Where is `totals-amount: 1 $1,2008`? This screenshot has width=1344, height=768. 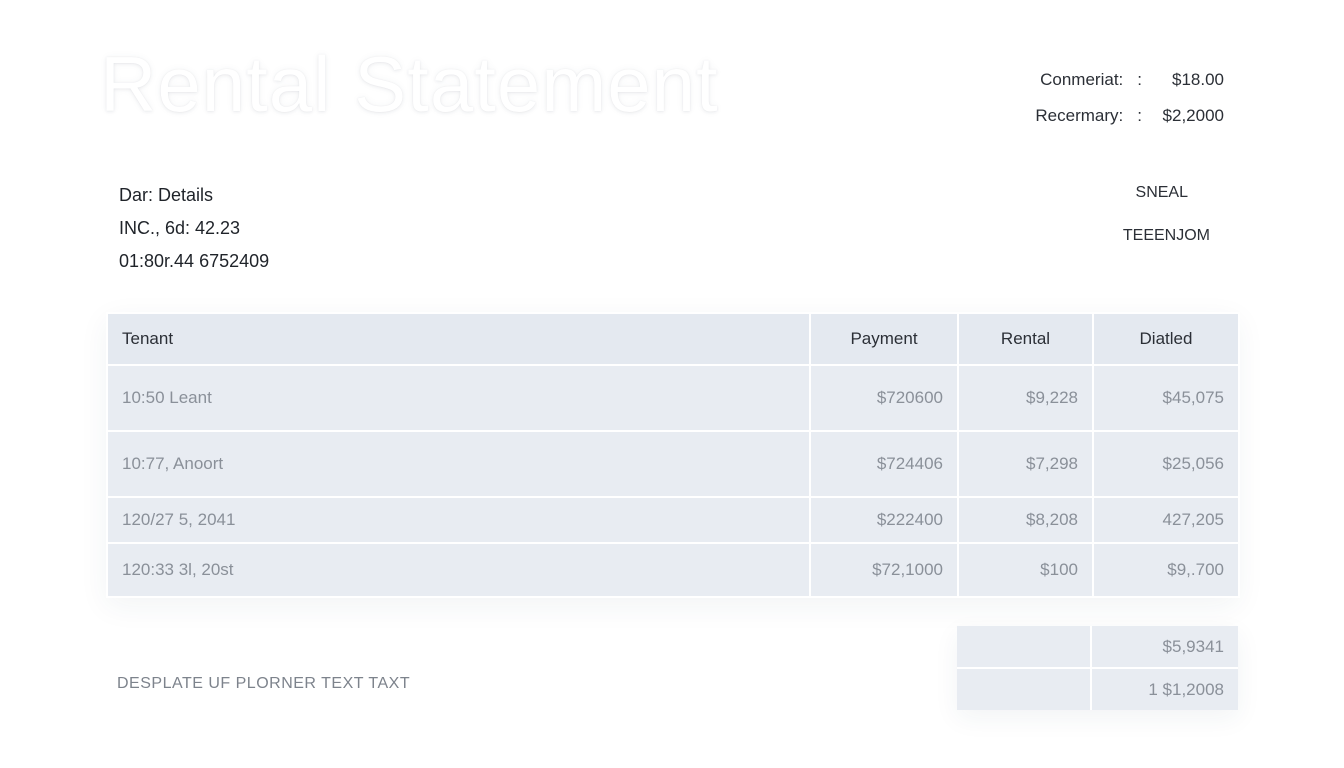 totals-amount: 1 $1,2008 is located at coordinates (1186, 689).